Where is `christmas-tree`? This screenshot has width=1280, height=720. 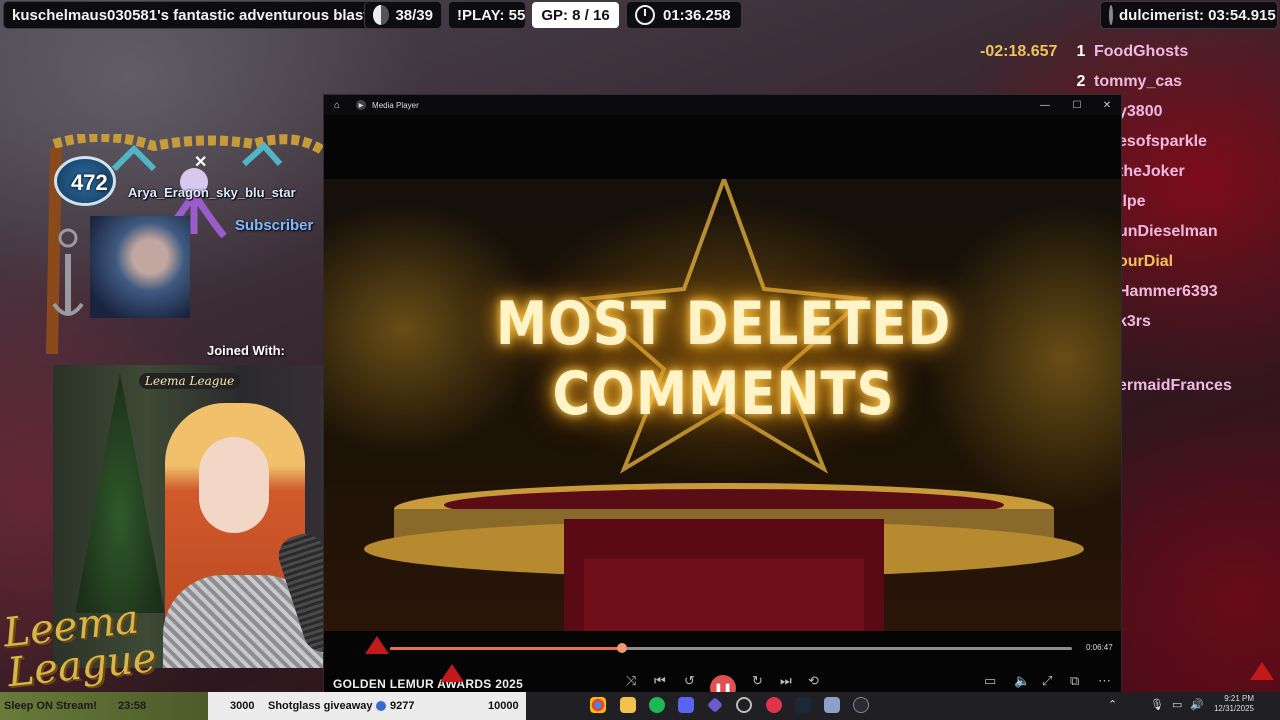
christmas-tree is located at coordinates (120, 493).